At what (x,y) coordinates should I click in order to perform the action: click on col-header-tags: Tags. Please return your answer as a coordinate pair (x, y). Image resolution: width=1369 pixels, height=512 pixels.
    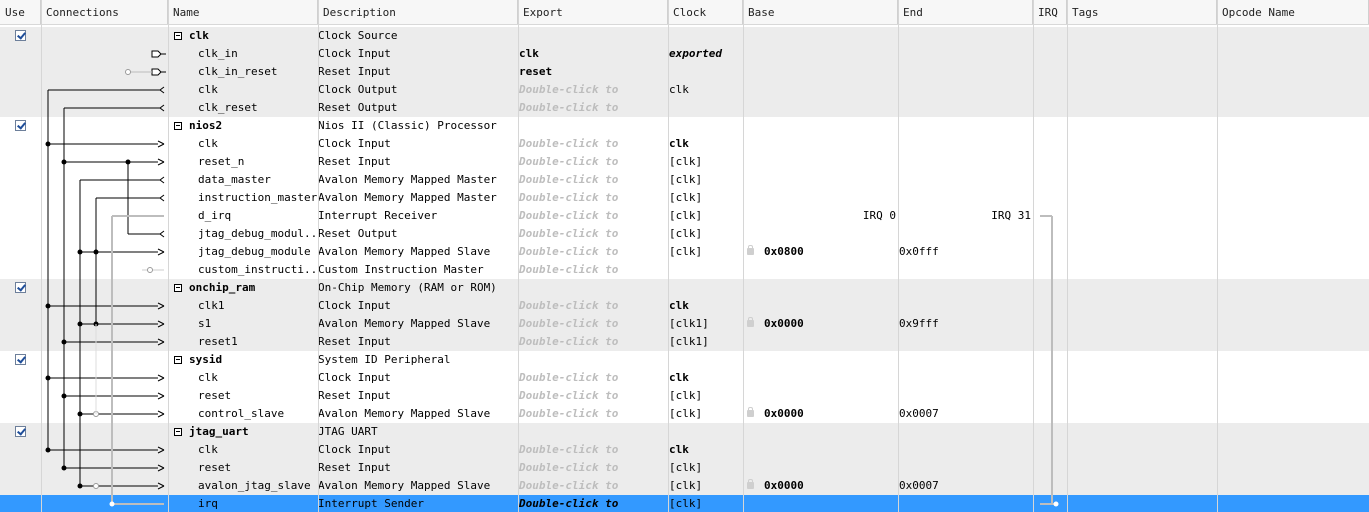
    Looking at the image, I should click on (1142, 12).